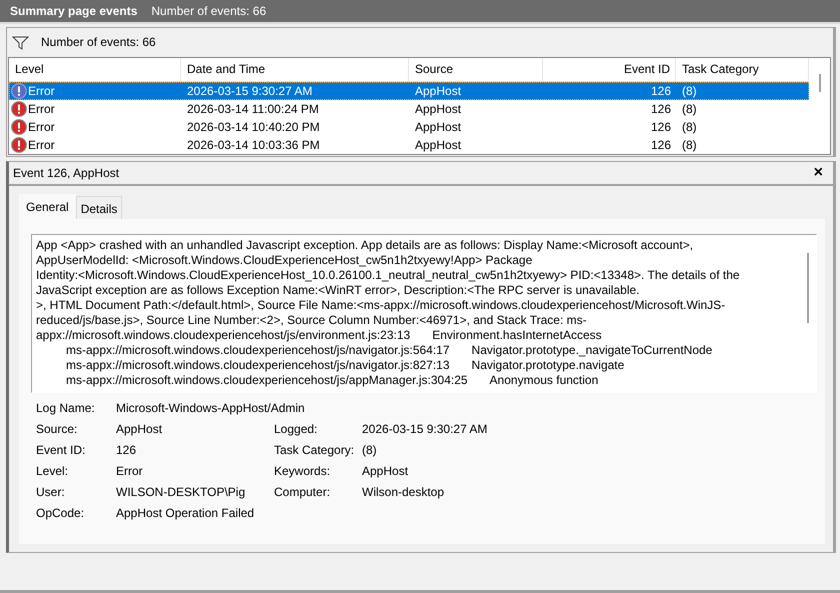 The width and height of the screenshot is (840, 593). What do you see at coordinates (66, 408) in the screenshot?
I see `field-label: Log Name:` at bounding box center [66, 408].